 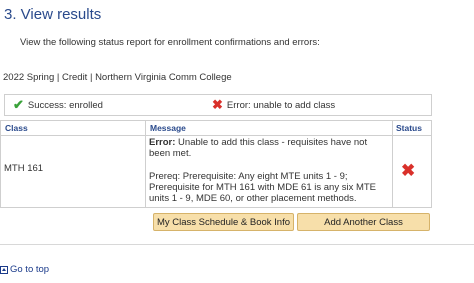 What do you see at coordinates (409, 128) in the screenshot?
I see `header-status: Status` at bounding box center [409, 128].